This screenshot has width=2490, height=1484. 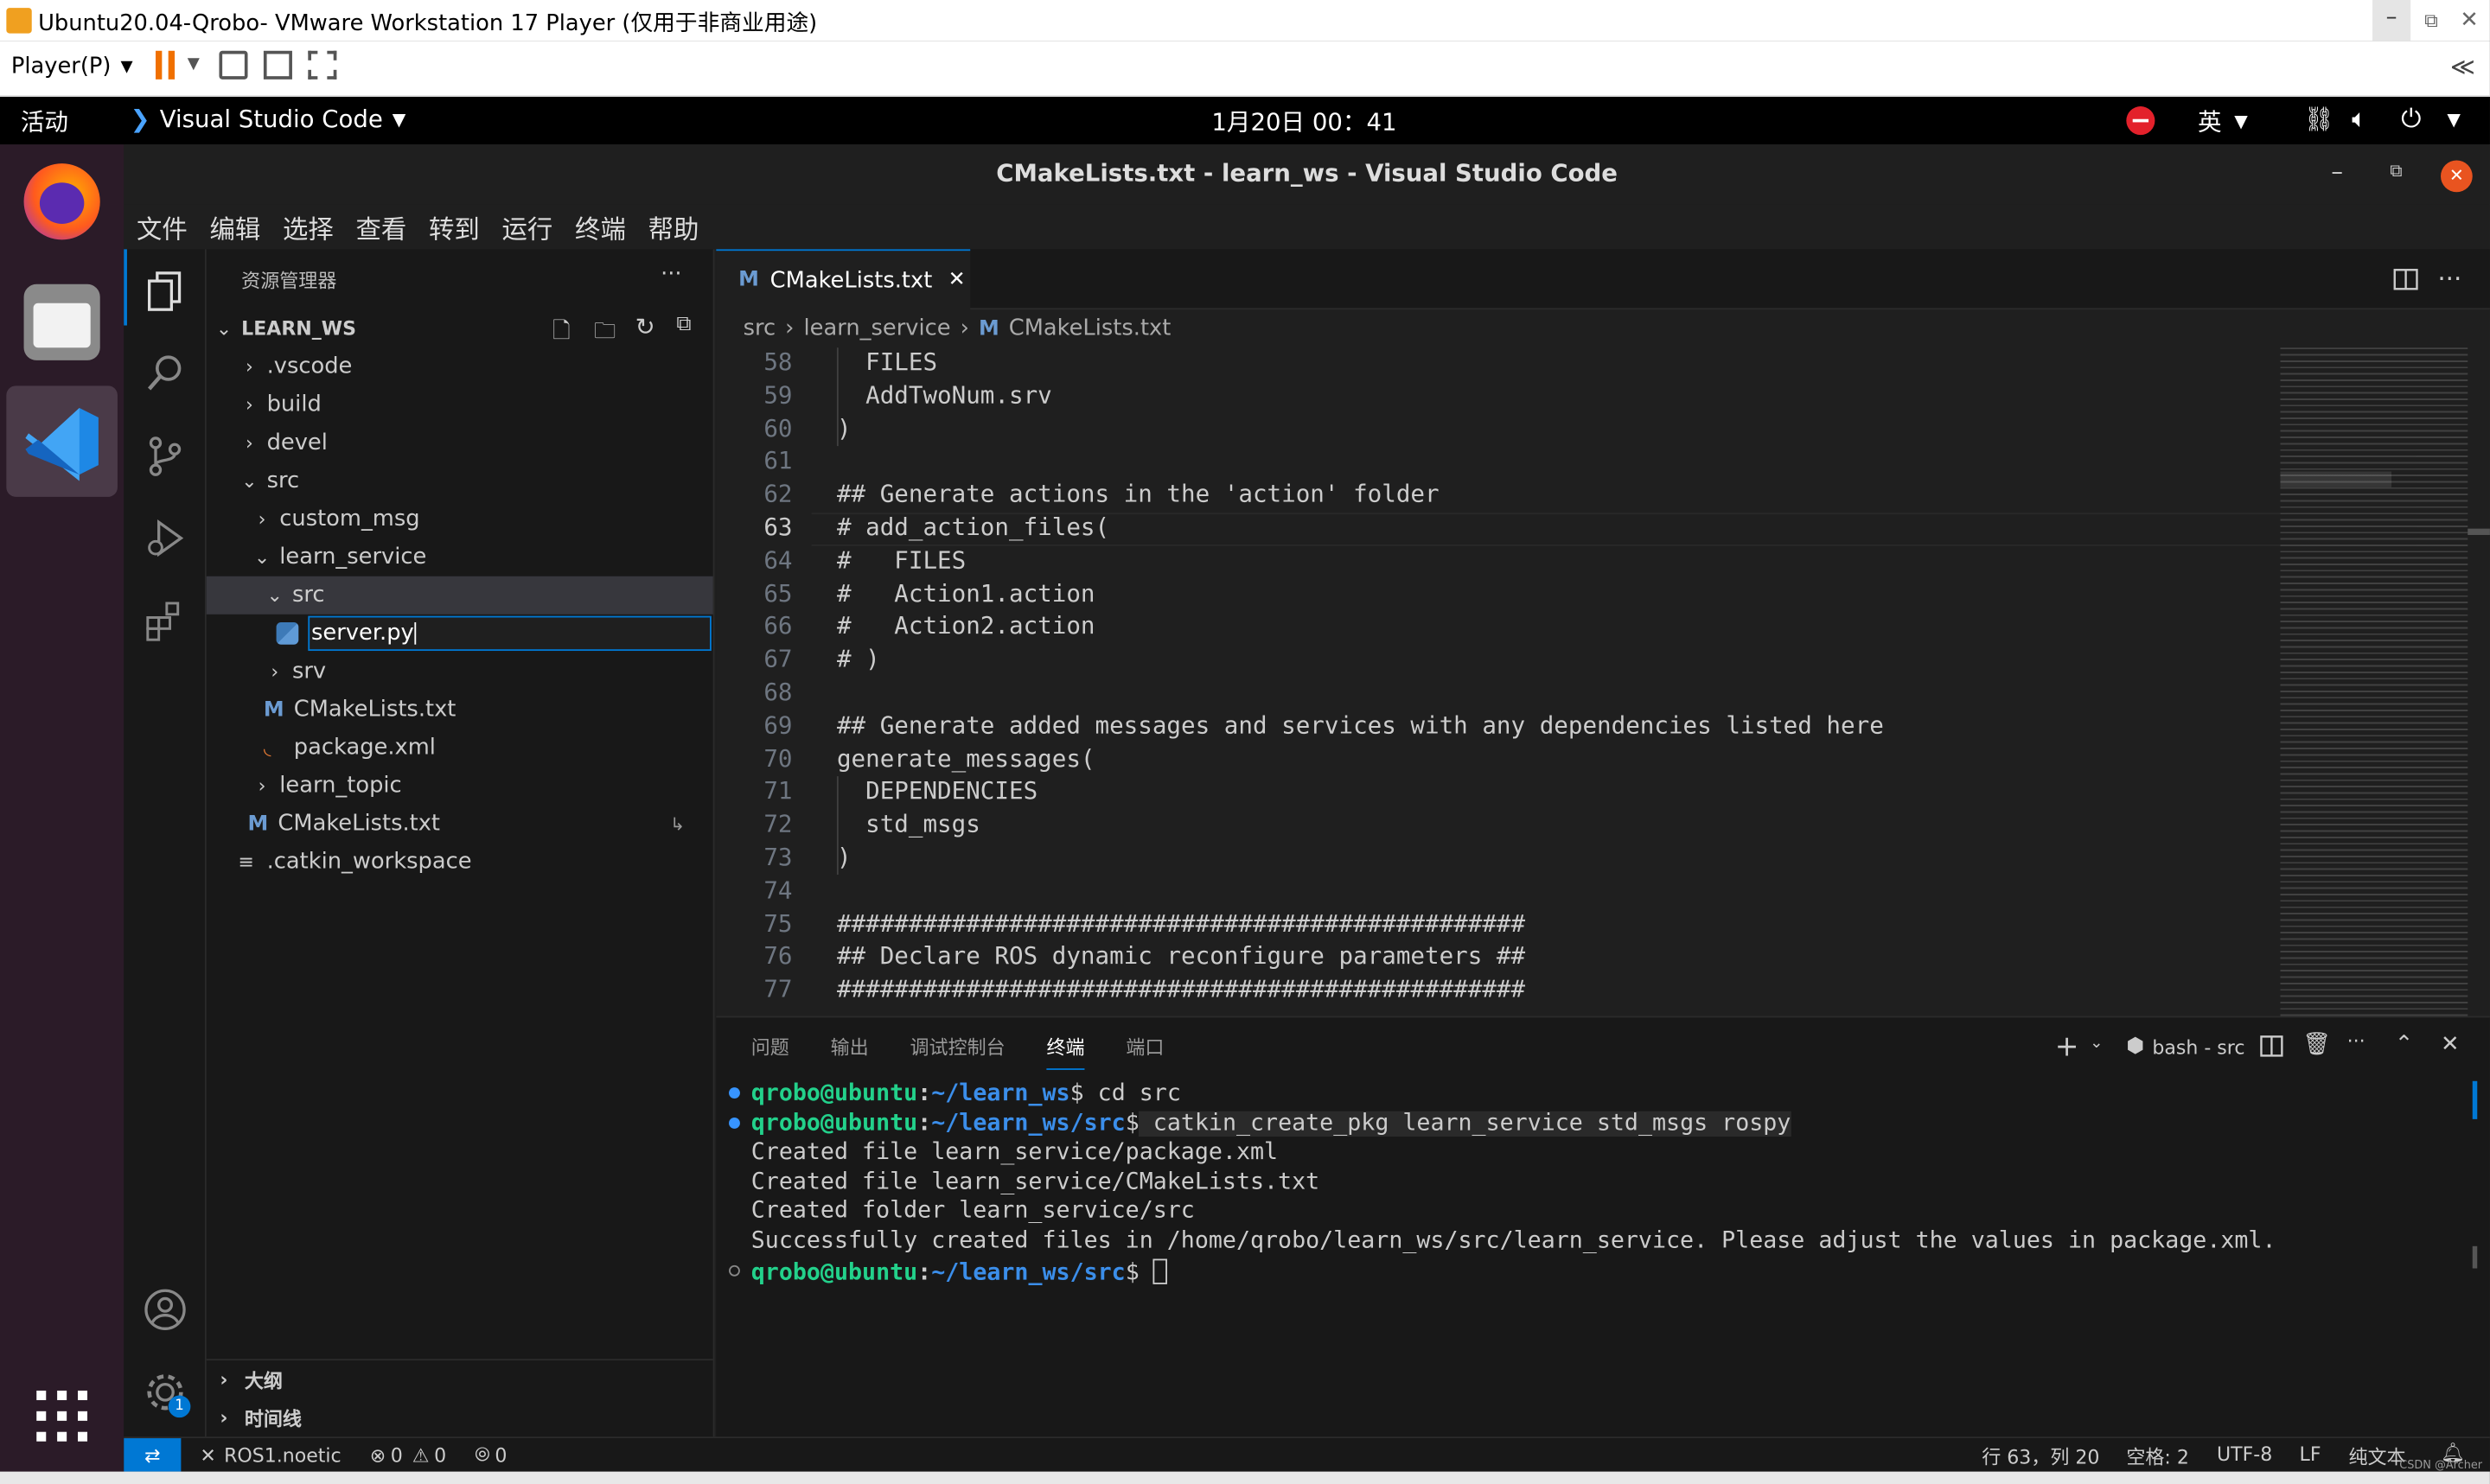 I want to click on minimap-viewport, so click(x=2336, y=479).